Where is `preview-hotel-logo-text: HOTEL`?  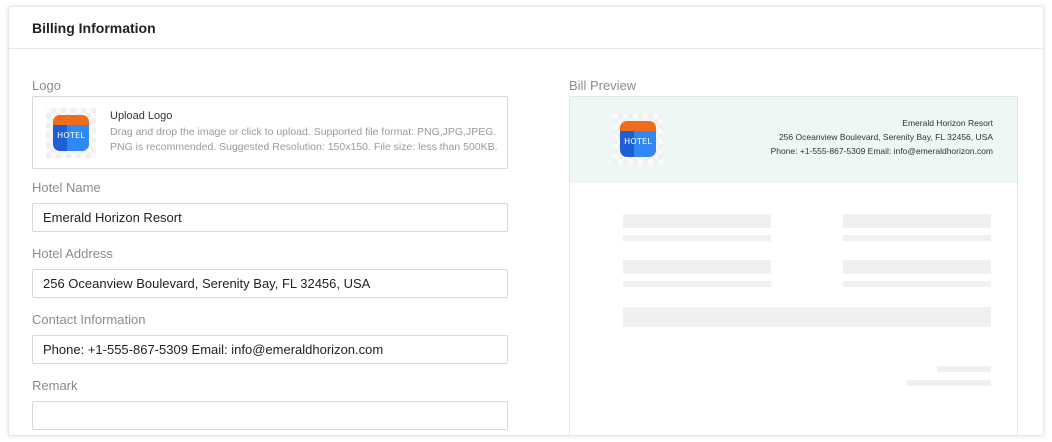 preview-hotel-logo-text: HOTEL is located at coordinates (638, 141).